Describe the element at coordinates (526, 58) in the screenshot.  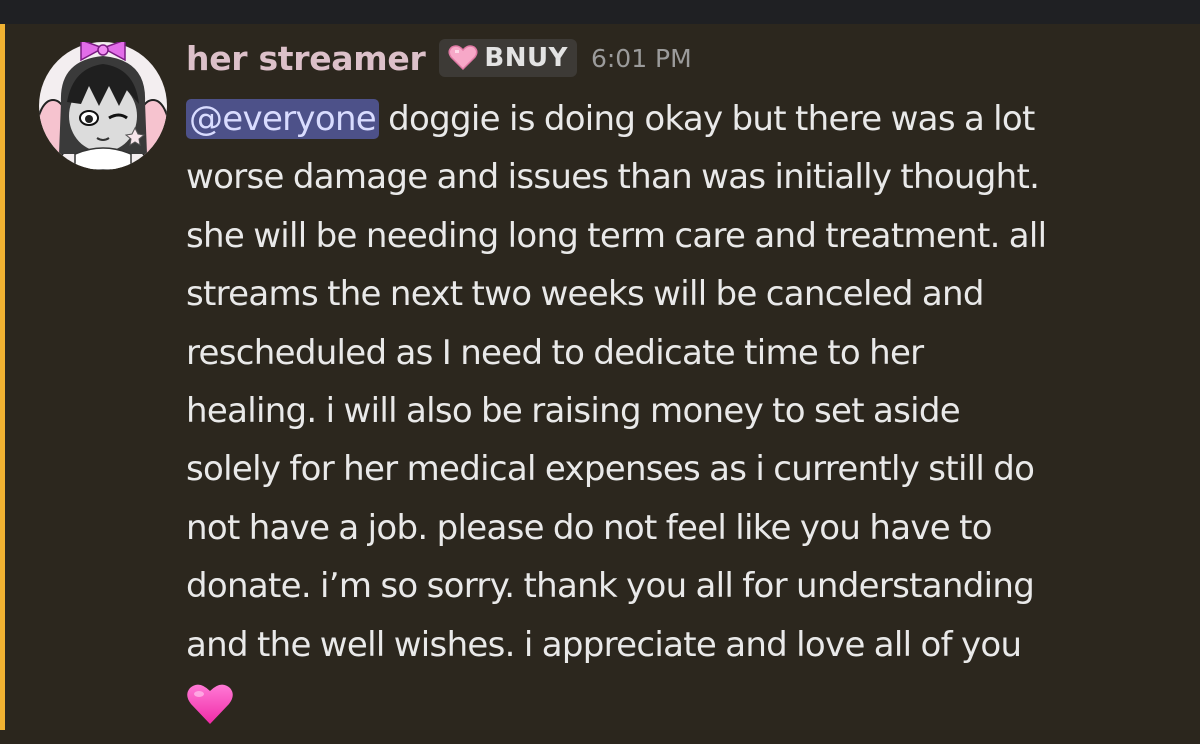
I see `role-tag-label: BNUY` at that location.